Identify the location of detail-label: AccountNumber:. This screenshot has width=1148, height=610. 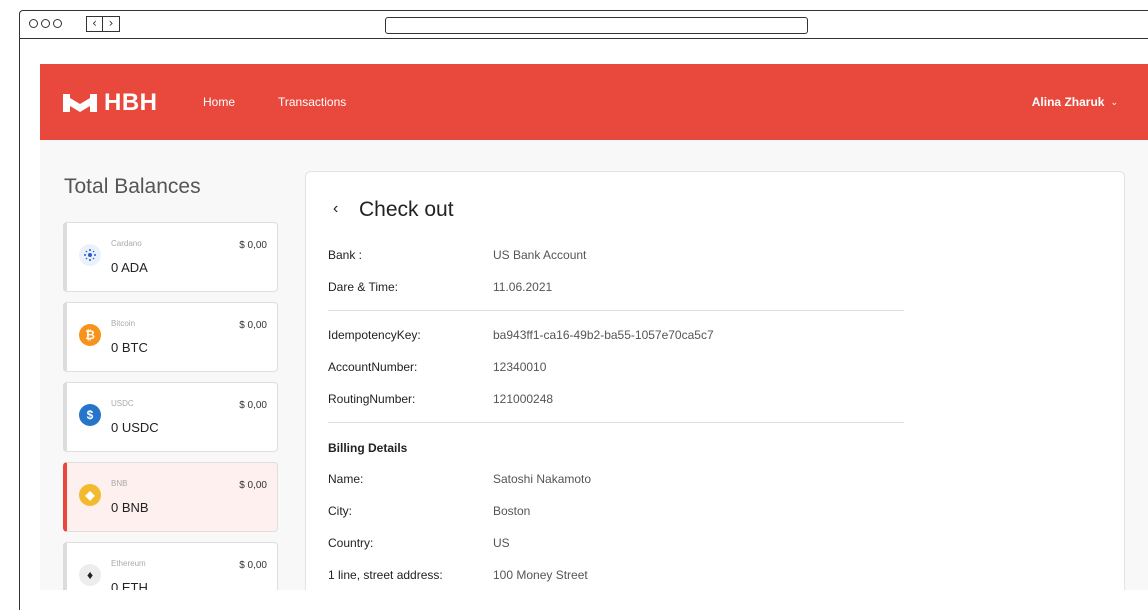
(373, 367).